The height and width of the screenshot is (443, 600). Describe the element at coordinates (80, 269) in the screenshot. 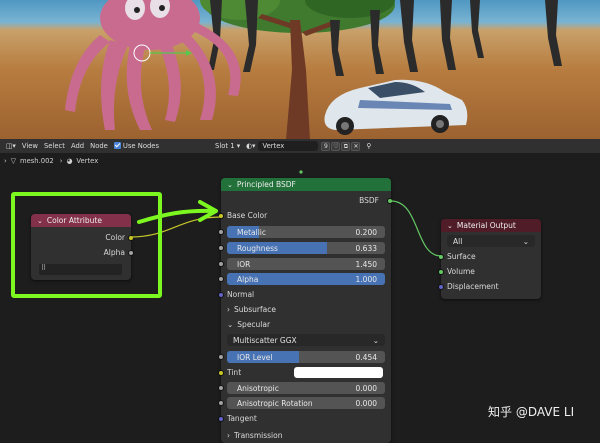

I see `attribute-name-field: ⠿` at that location.